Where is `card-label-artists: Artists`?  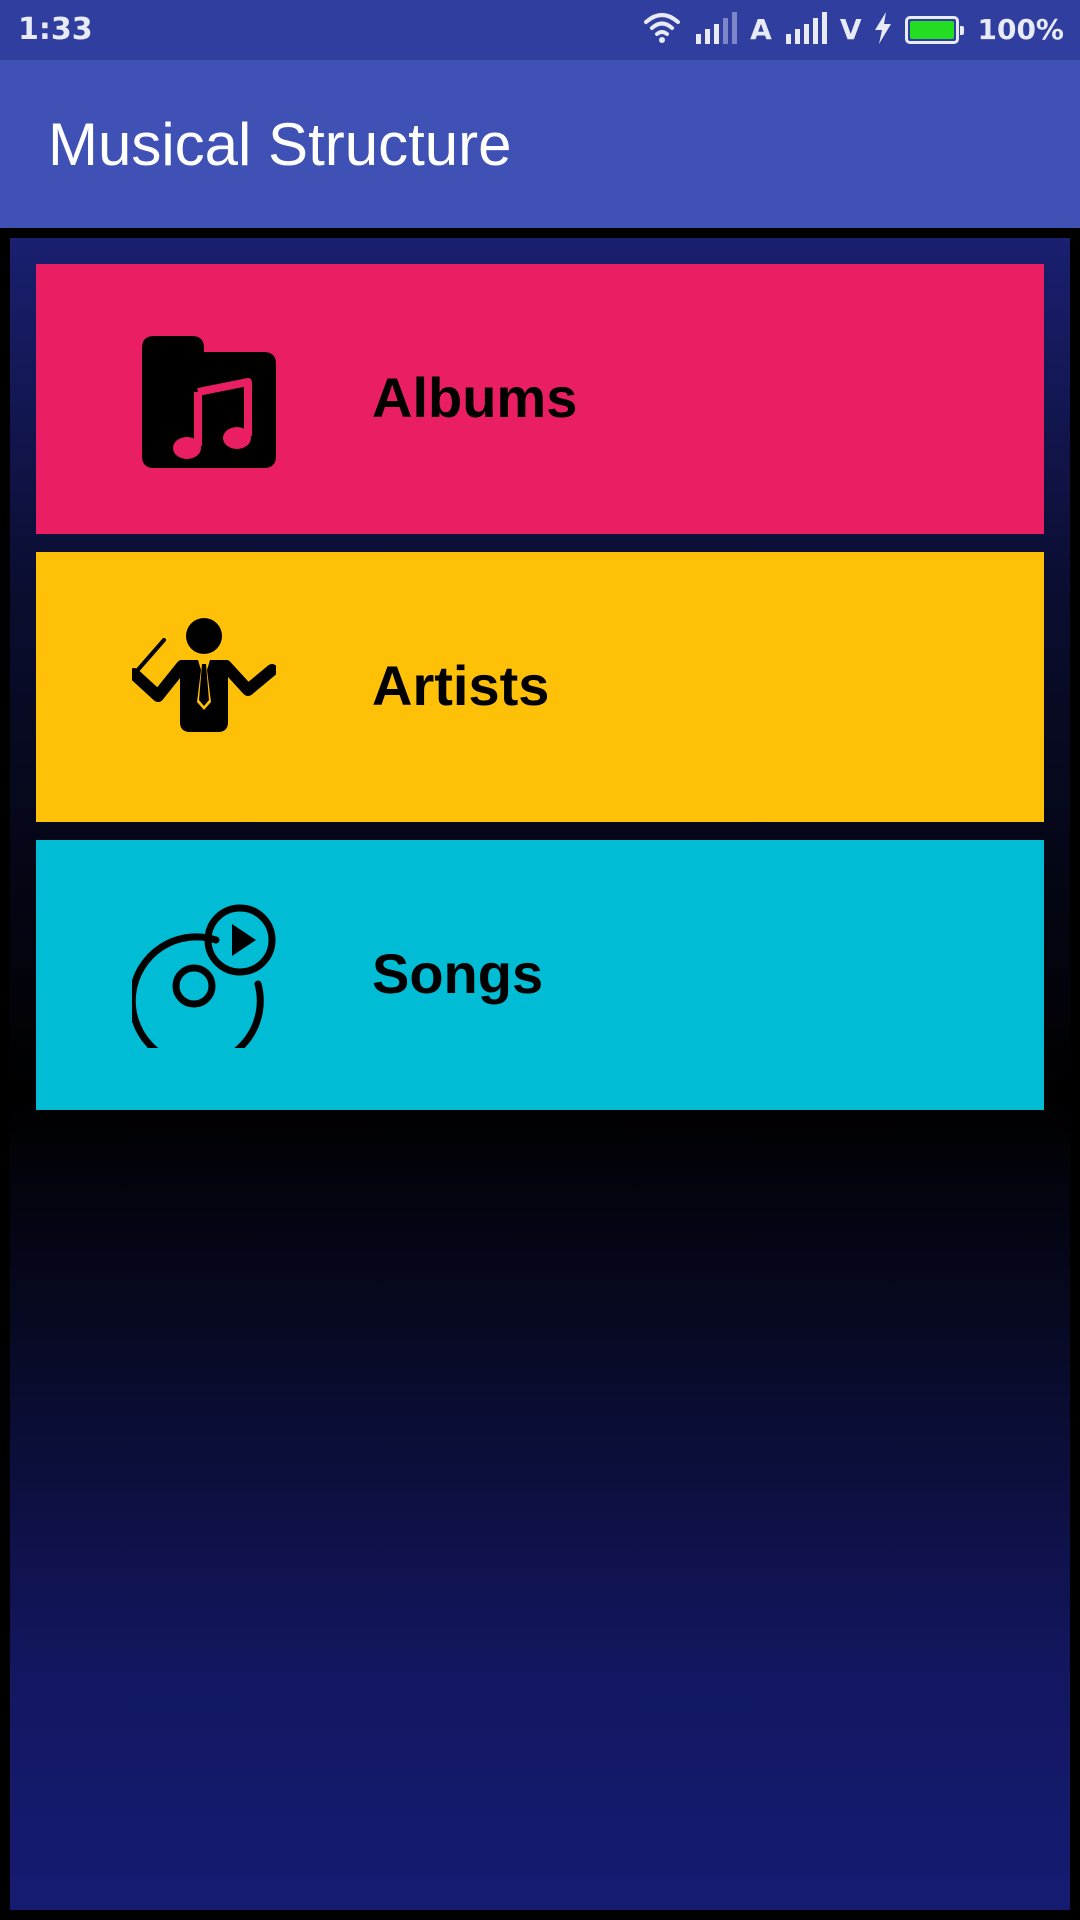
card-label-artists: Artists is located at coordinates (461, 685).